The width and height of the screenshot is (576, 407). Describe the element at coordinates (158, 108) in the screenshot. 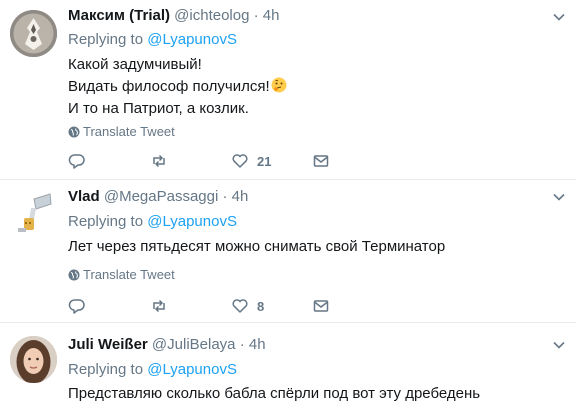

I see `tweet-text-line: И то на Патриот, а козлик.` at that location.